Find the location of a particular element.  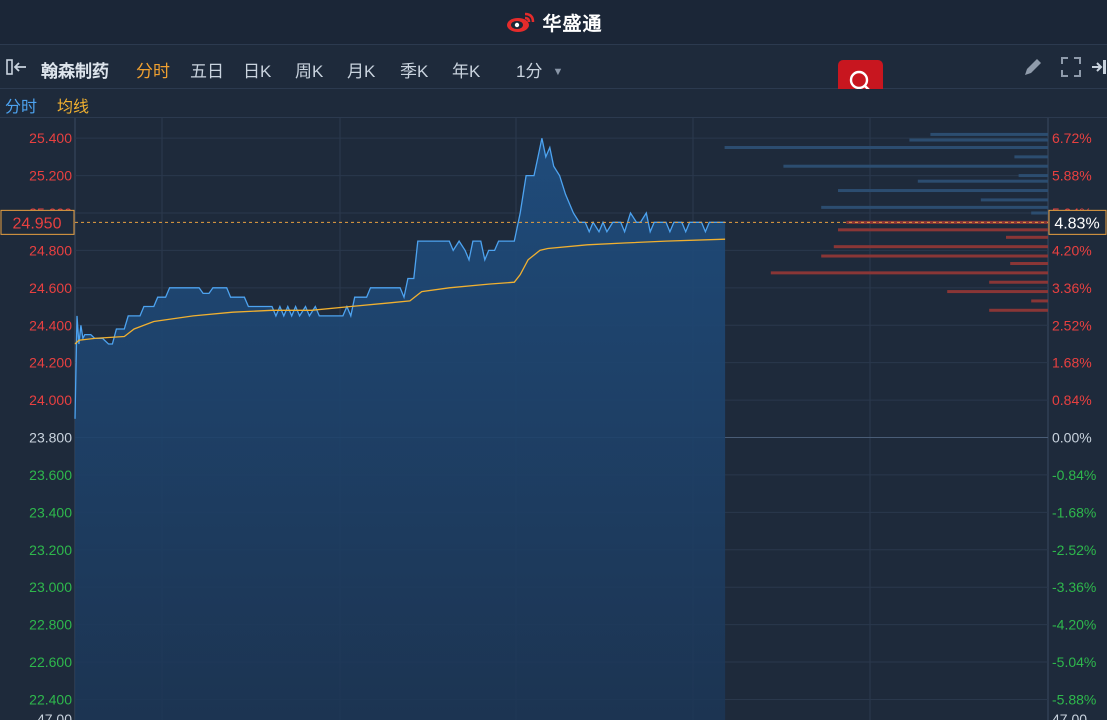

y-tick-label-right: 0.84% is located at coordinates (1072, 400).